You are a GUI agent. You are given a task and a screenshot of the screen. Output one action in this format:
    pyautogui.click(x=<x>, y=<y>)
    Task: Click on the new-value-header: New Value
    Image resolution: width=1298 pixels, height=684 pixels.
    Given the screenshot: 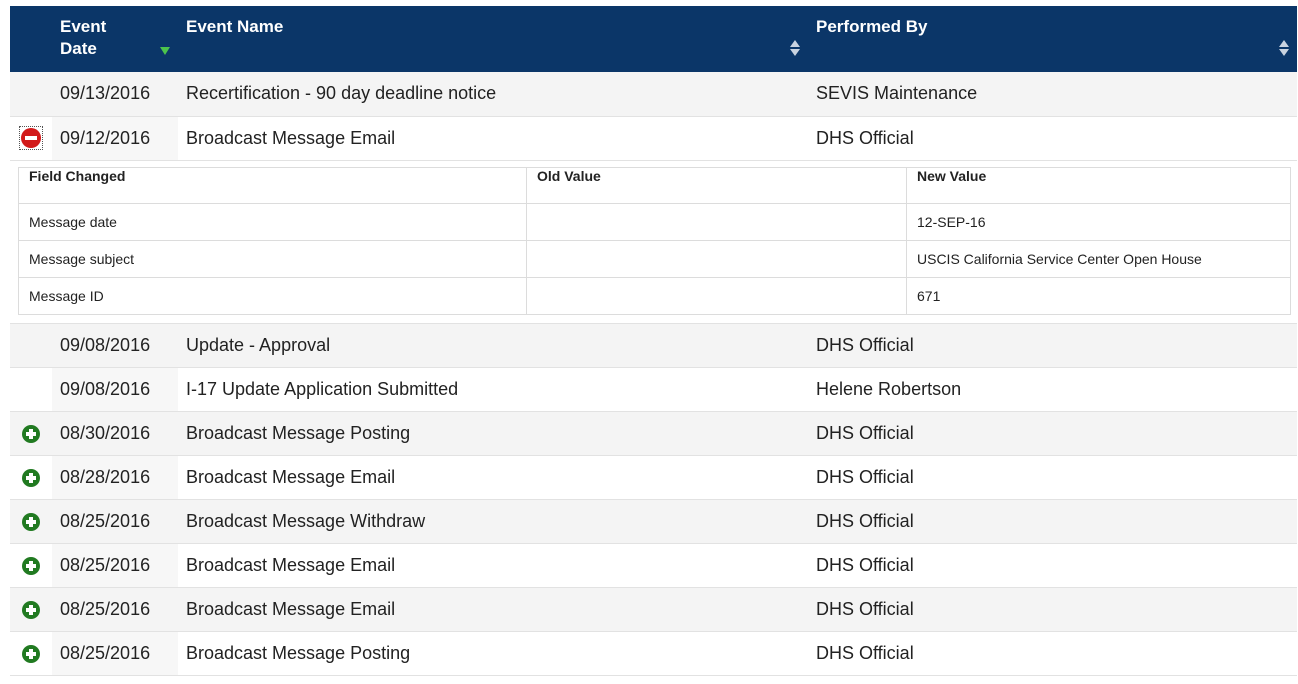 What is the action you would take?
    pyautogui.click(x=1098, y=185)
    